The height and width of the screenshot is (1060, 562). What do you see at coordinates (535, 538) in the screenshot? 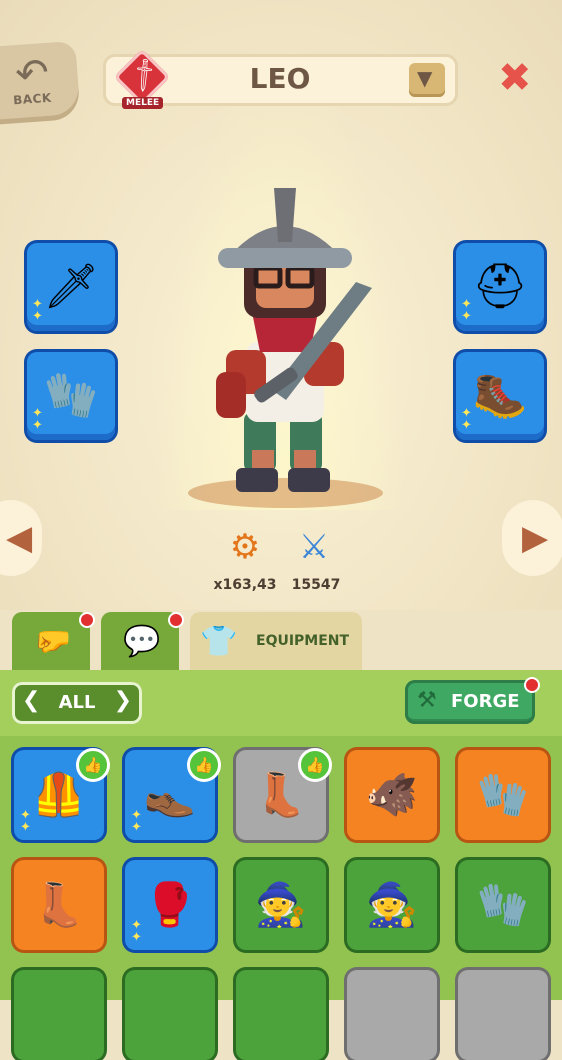
I see `chevron-right-icon: ▶` at bounding box center [535, 538].